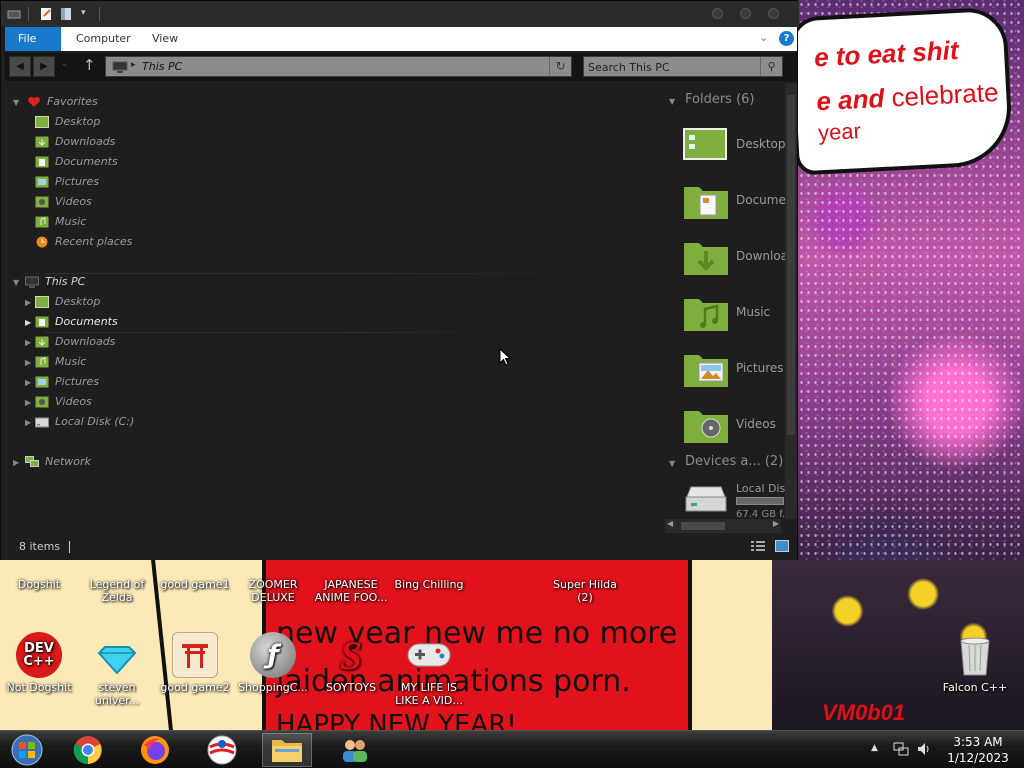 The image size is (1024, 768). Describe the element at coordinates (33, 39) in the screenshot. I see `tab-file: File` at that location.